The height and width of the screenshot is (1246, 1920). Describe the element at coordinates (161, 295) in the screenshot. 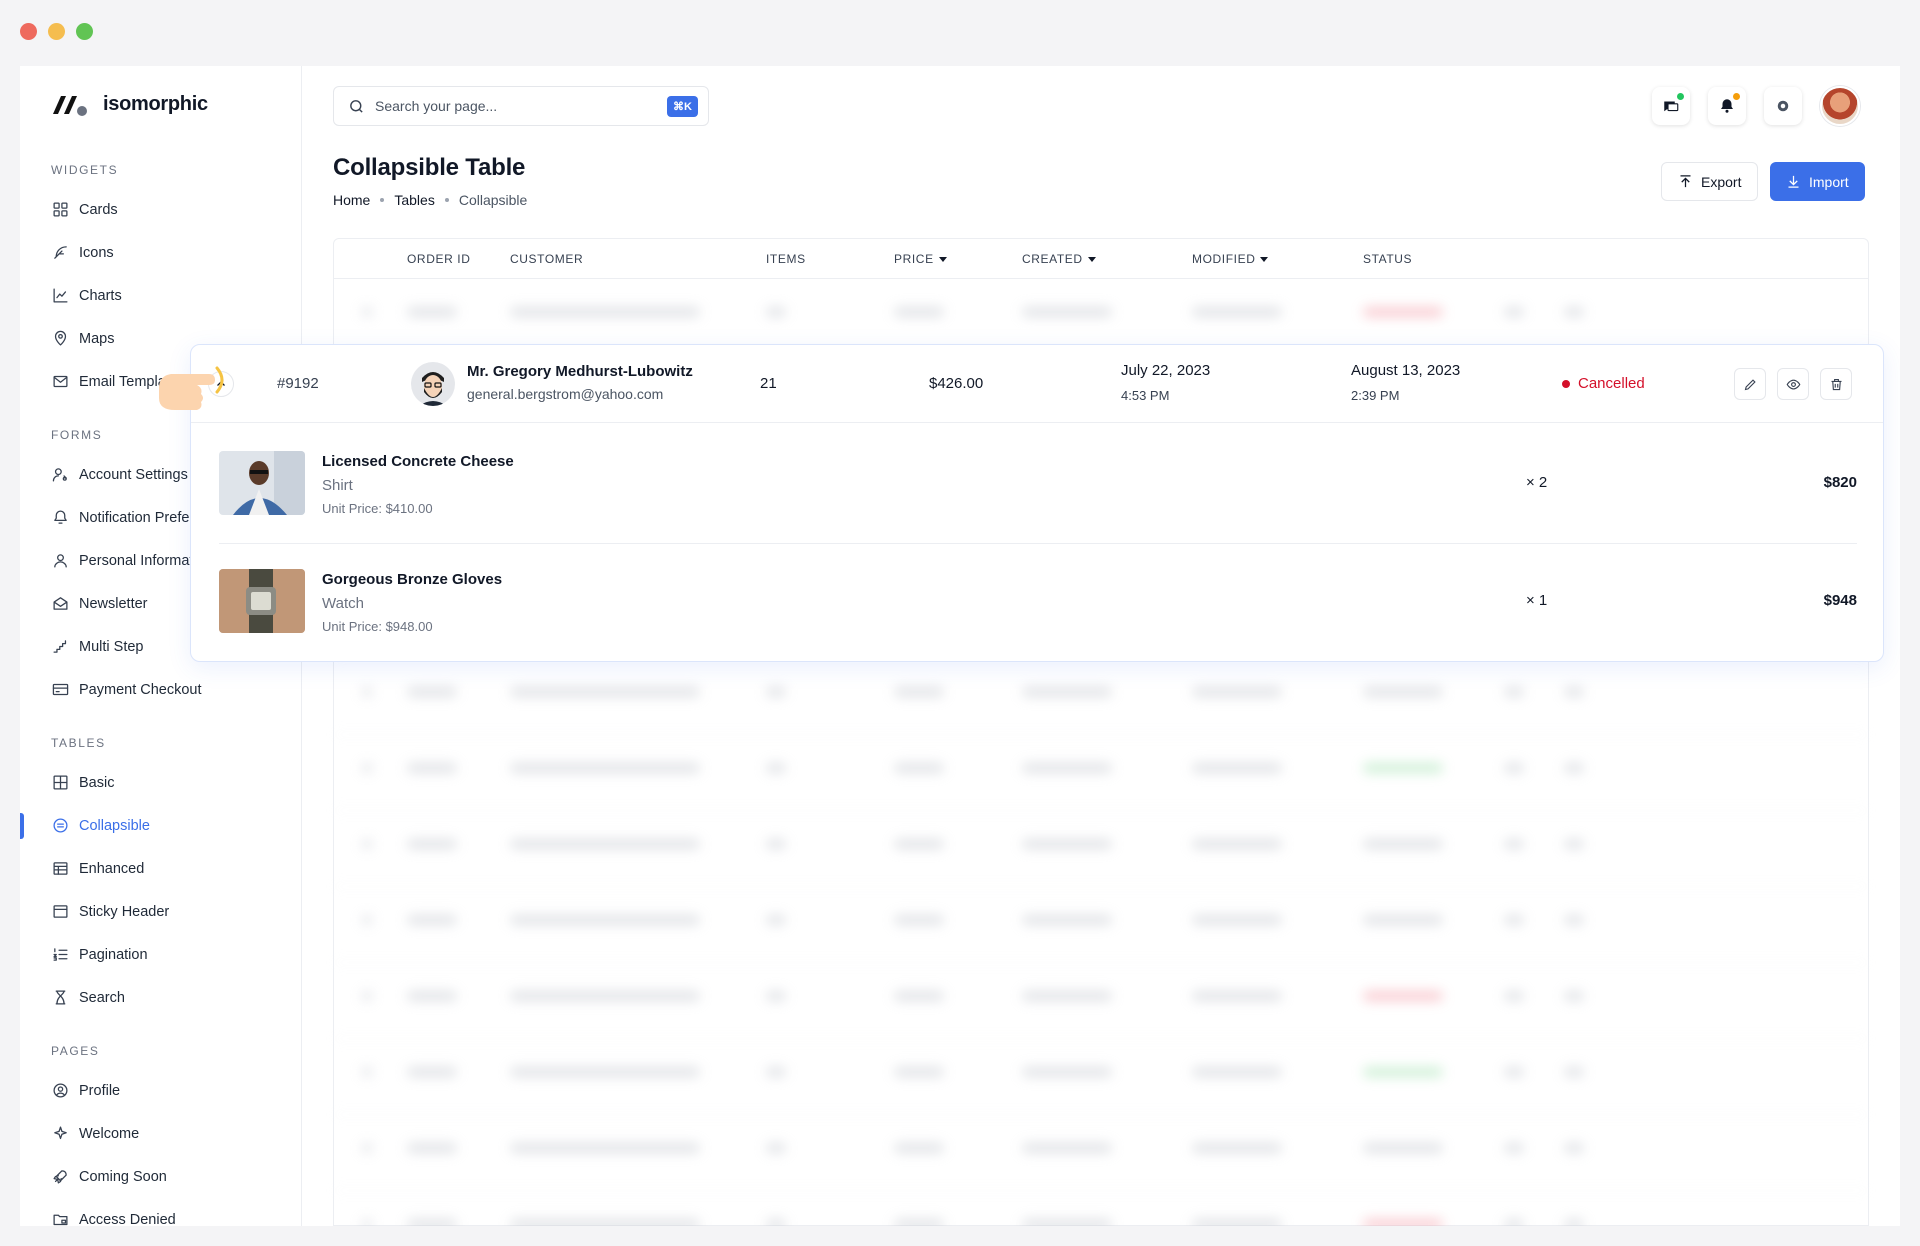

I see `sidebar-item-charts: Charts` at that location.